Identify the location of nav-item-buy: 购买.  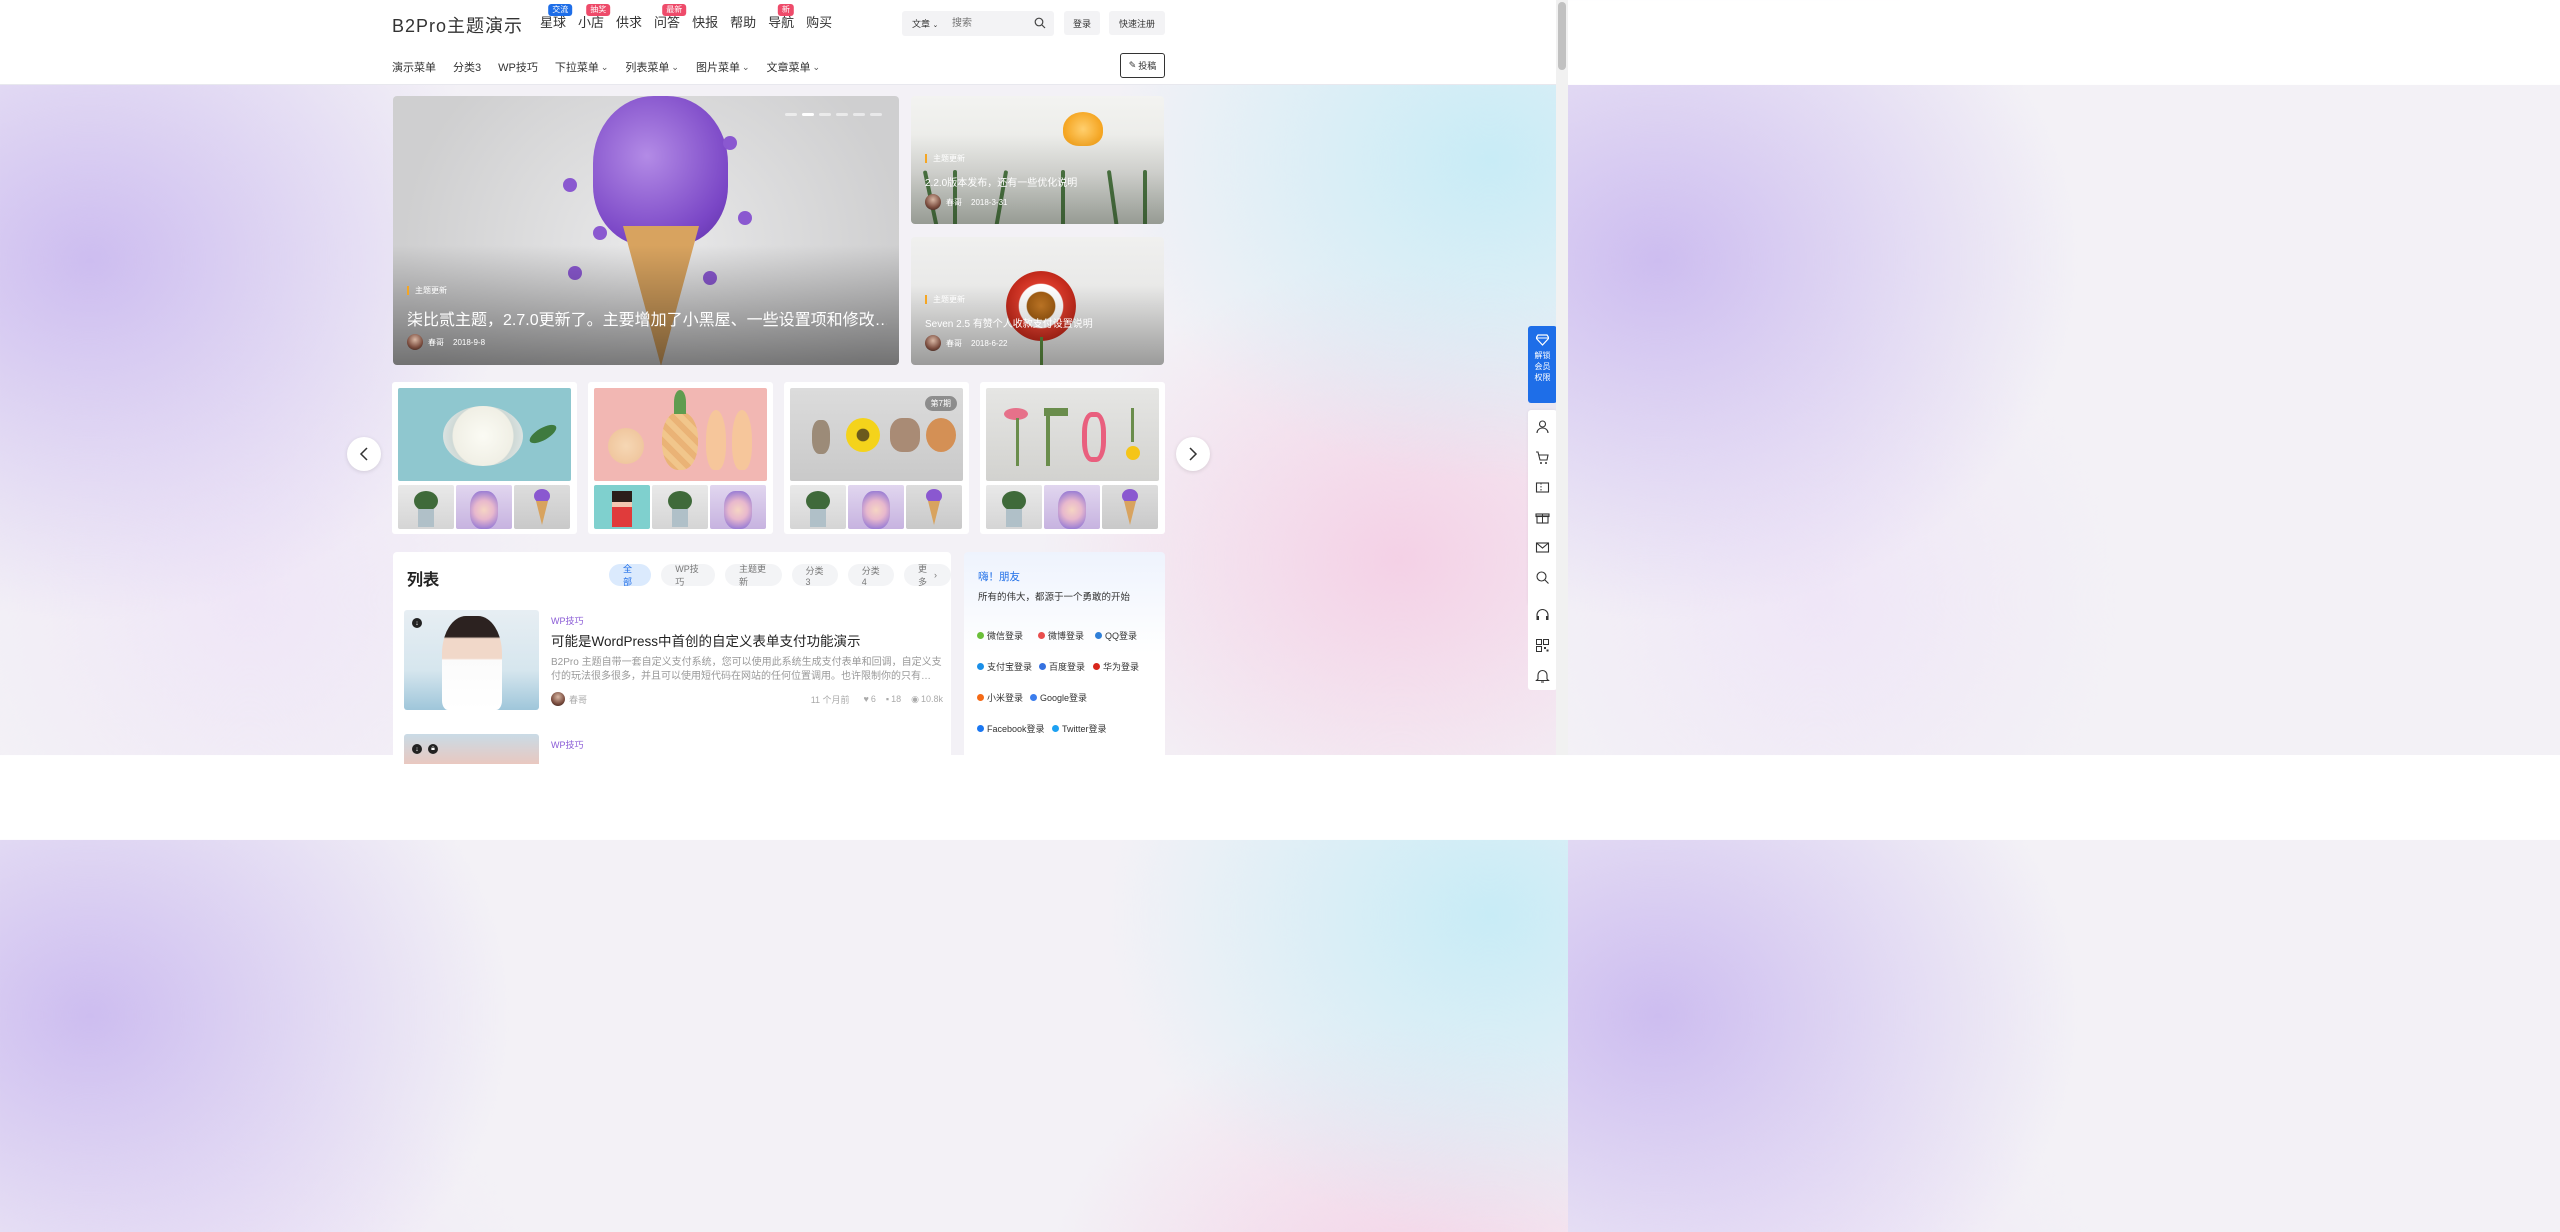
(819, 23).